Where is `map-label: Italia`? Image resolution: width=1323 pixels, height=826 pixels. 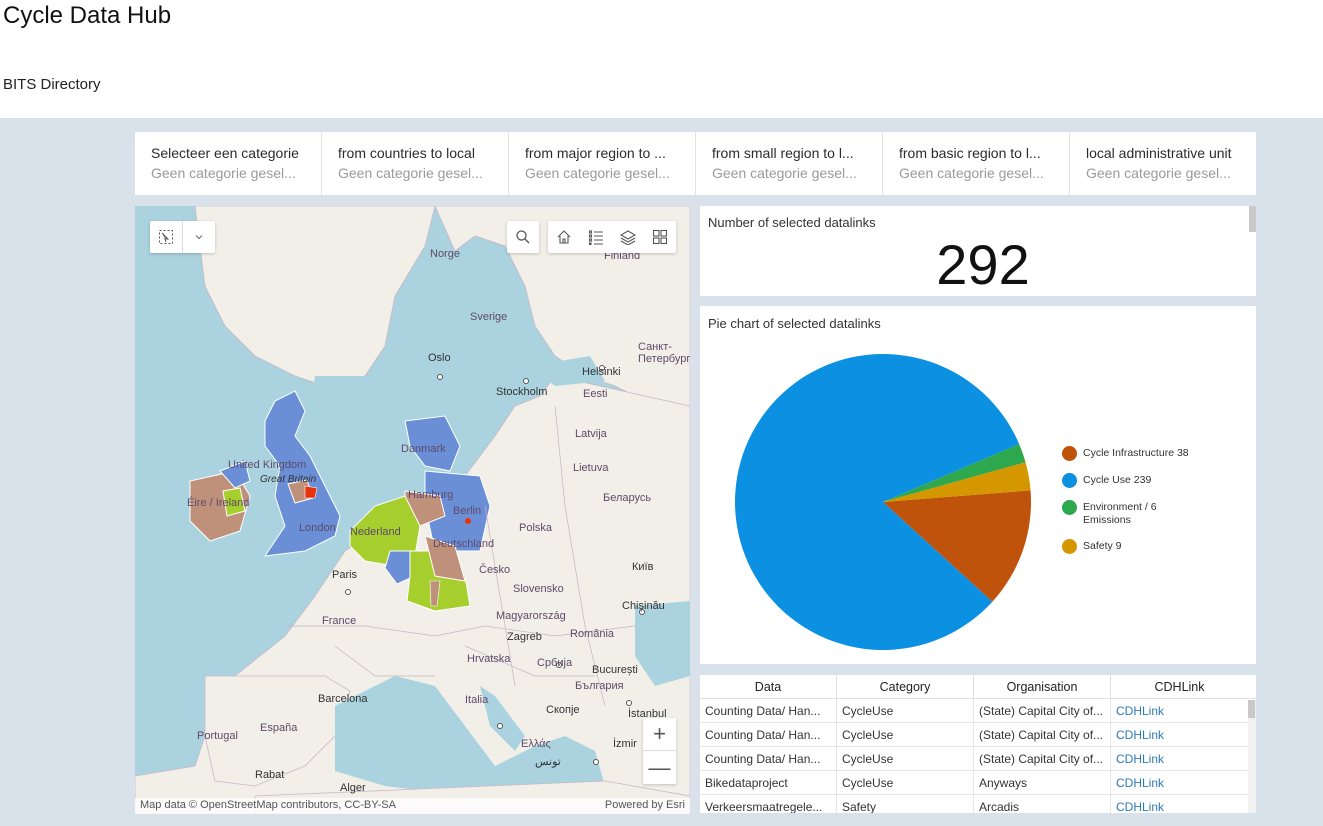 map-label: Italia is located at coordinates (477, 700).